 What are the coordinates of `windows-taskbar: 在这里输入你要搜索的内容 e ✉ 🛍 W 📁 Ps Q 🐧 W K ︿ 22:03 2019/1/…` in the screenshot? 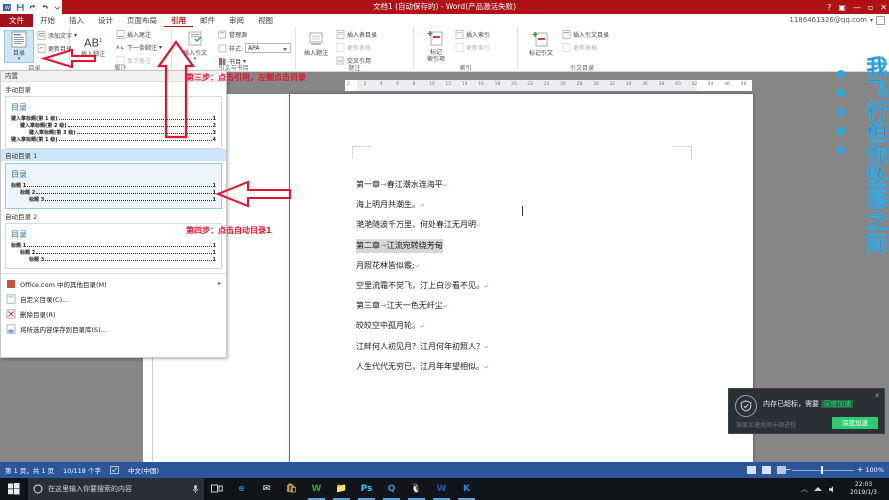 It's located at (444, 489).